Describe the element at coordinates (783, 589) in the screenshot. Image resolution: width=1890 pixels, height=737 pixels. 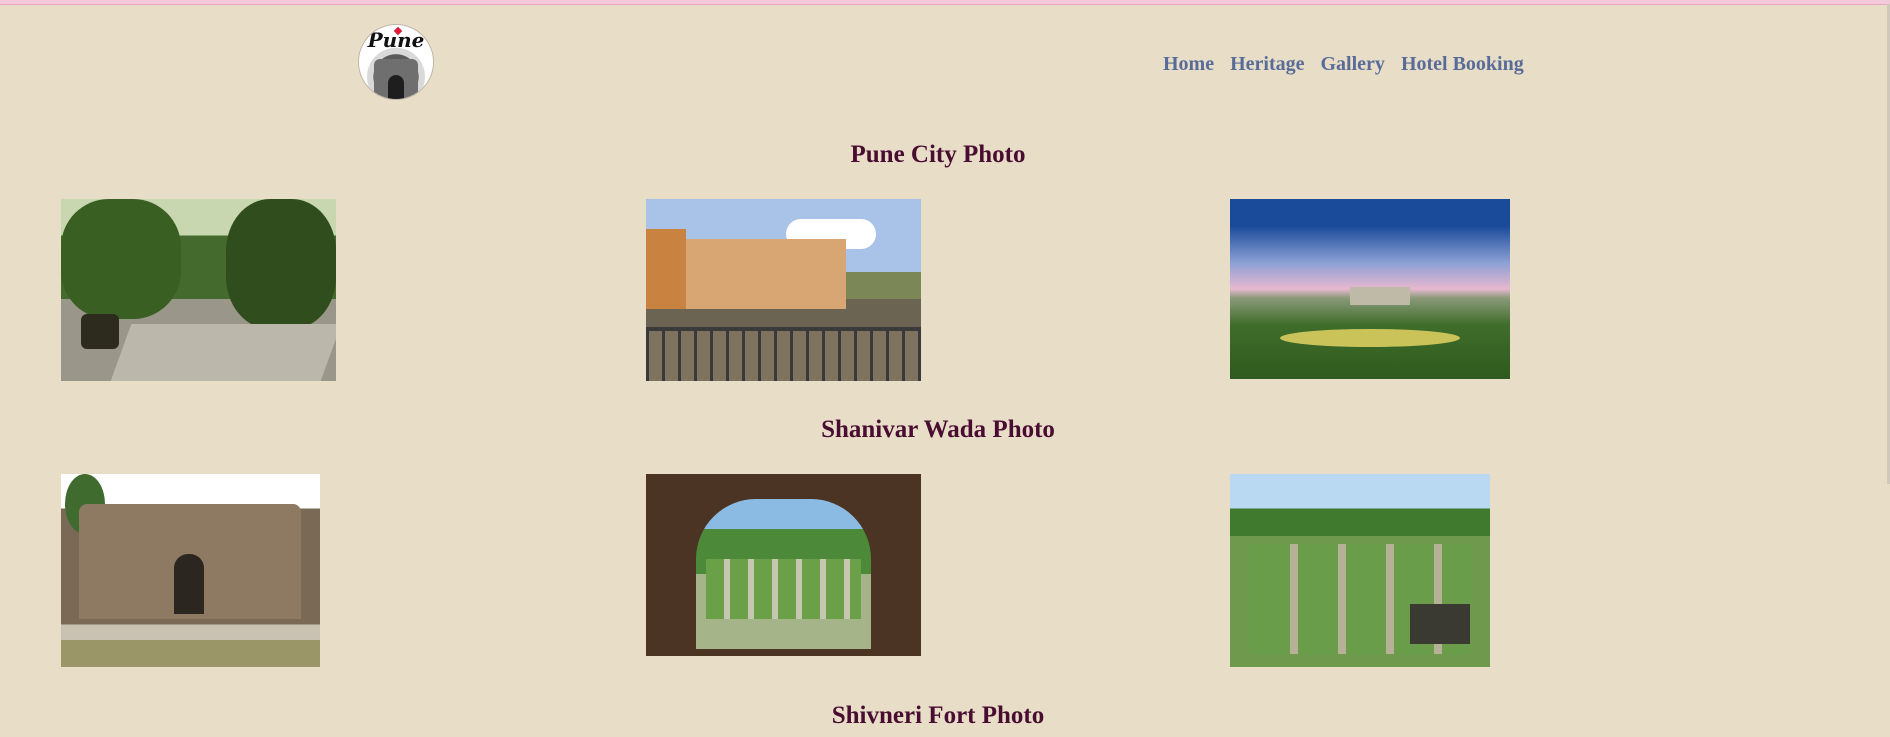
I see `garden-shape` at that location.